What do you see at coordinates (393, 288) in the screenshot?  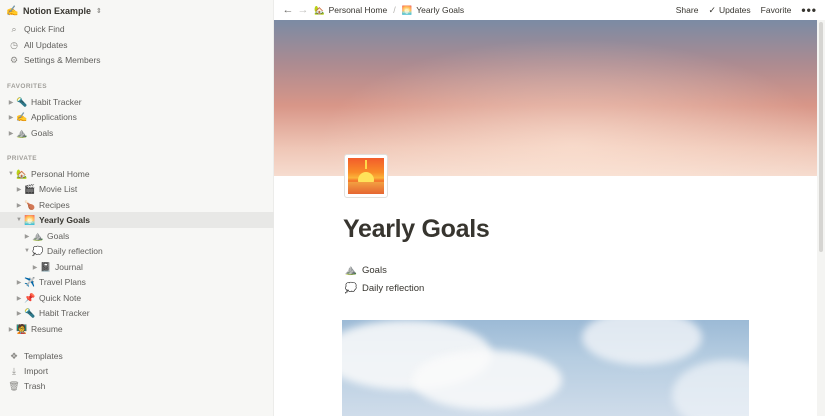 I see `subpage-label: Daily reflection` at bounding box center [393, 288].